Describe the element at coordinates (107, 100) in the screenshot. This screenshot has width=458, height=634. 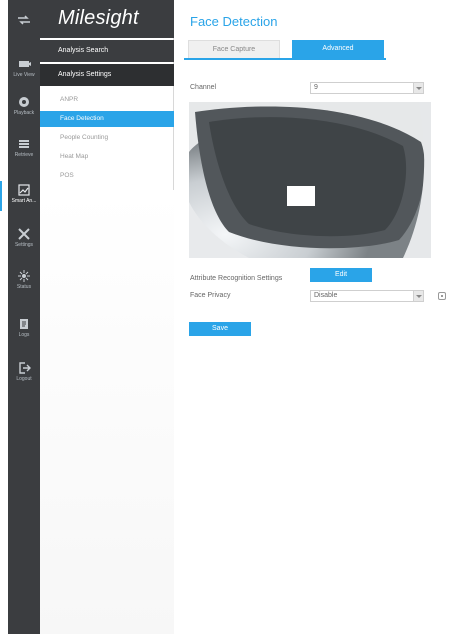
I see `sub-item-anpr: ANPR` at that location.